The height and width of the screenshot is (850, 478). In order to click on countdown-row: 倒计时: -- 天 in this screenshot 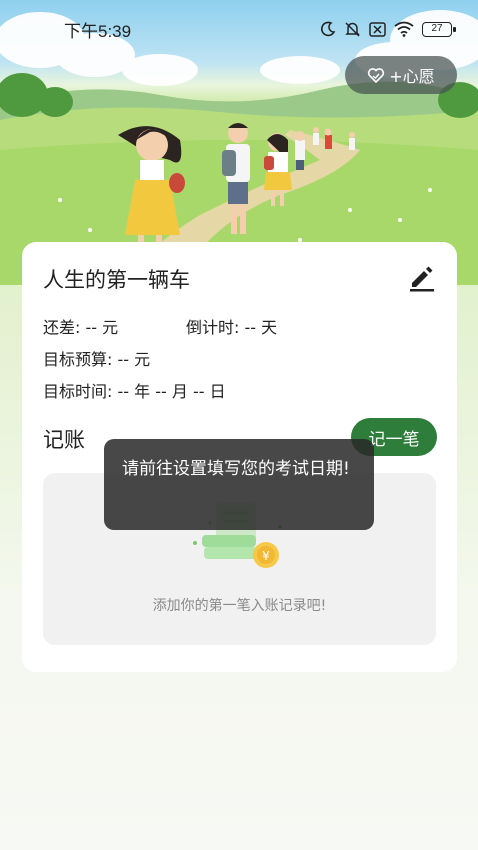, I will do `click(231, 326)`.